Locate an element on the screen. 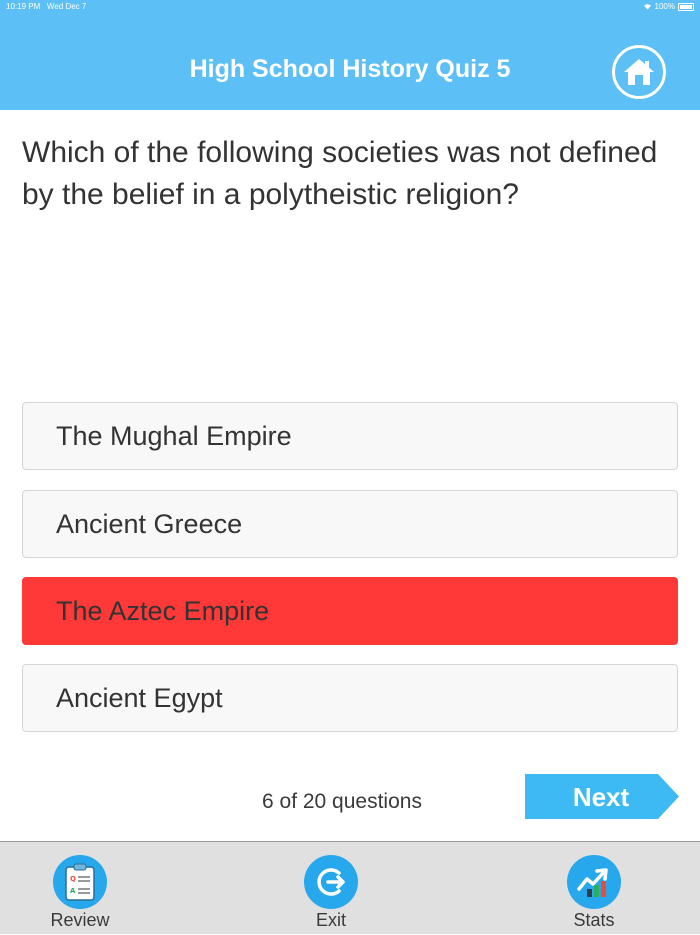  wifi-icon is located at coordinates (647, 7).